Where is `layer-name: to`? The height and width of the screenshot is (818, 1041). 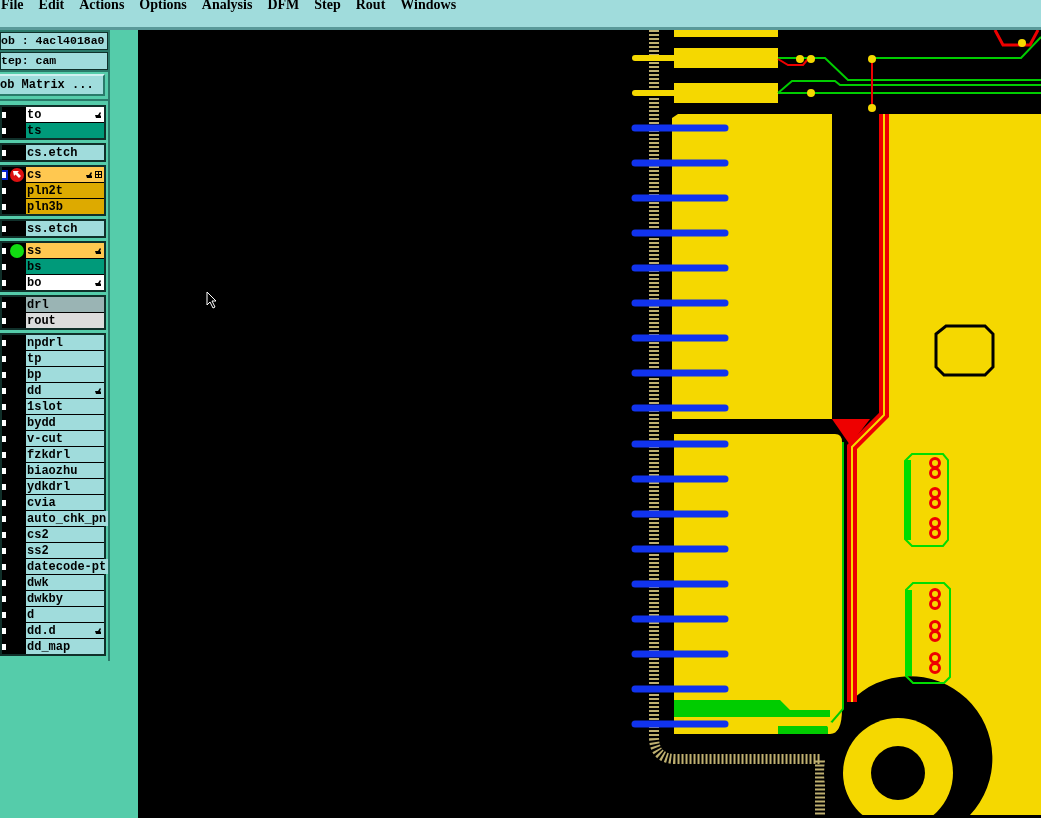
layer-name: to is located at coordinates (34, 114).